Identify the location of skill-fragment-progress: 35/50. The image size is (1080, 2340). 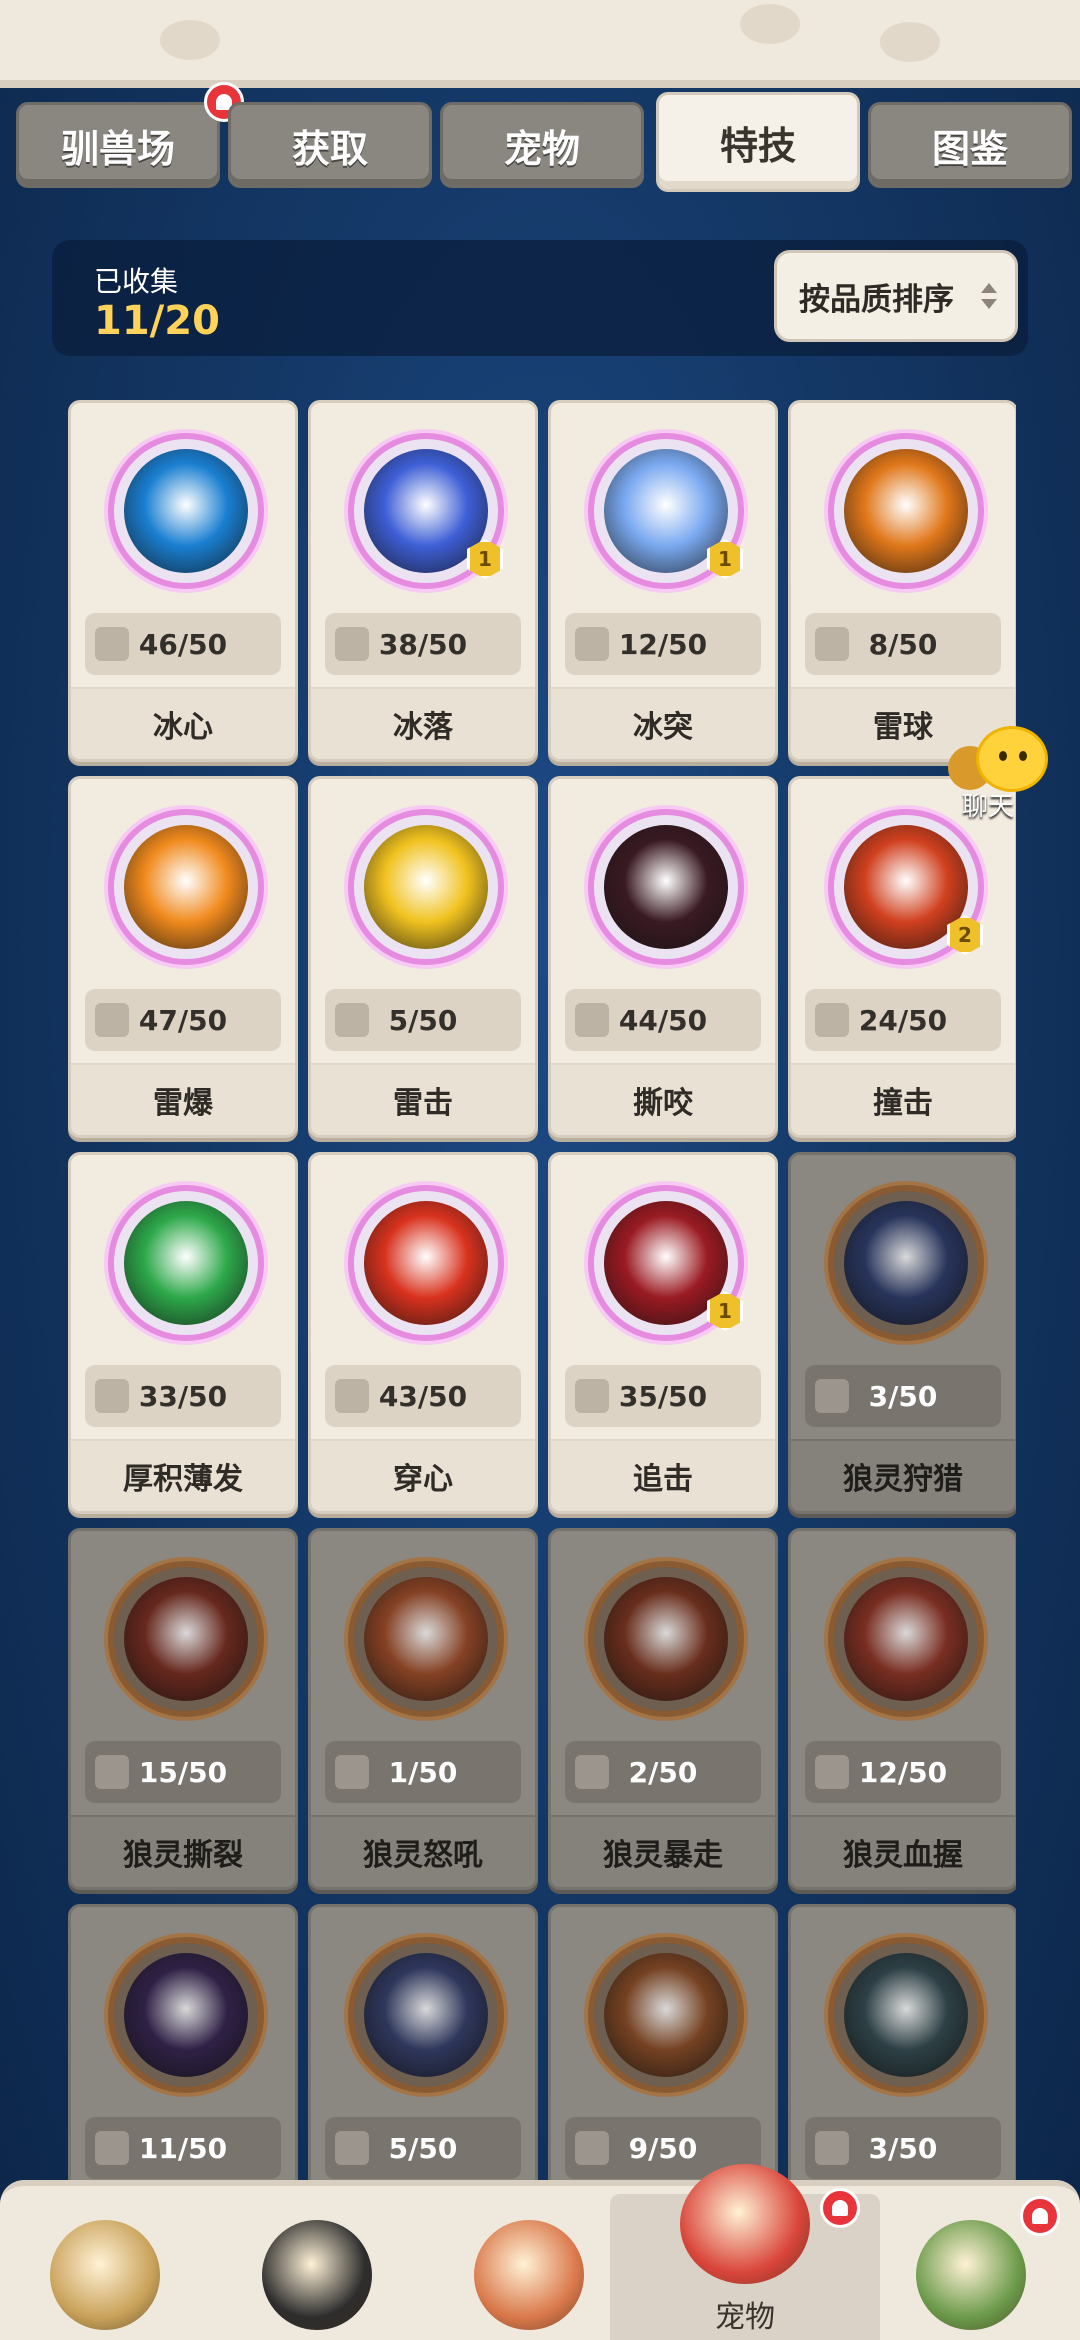
(663, 1396).